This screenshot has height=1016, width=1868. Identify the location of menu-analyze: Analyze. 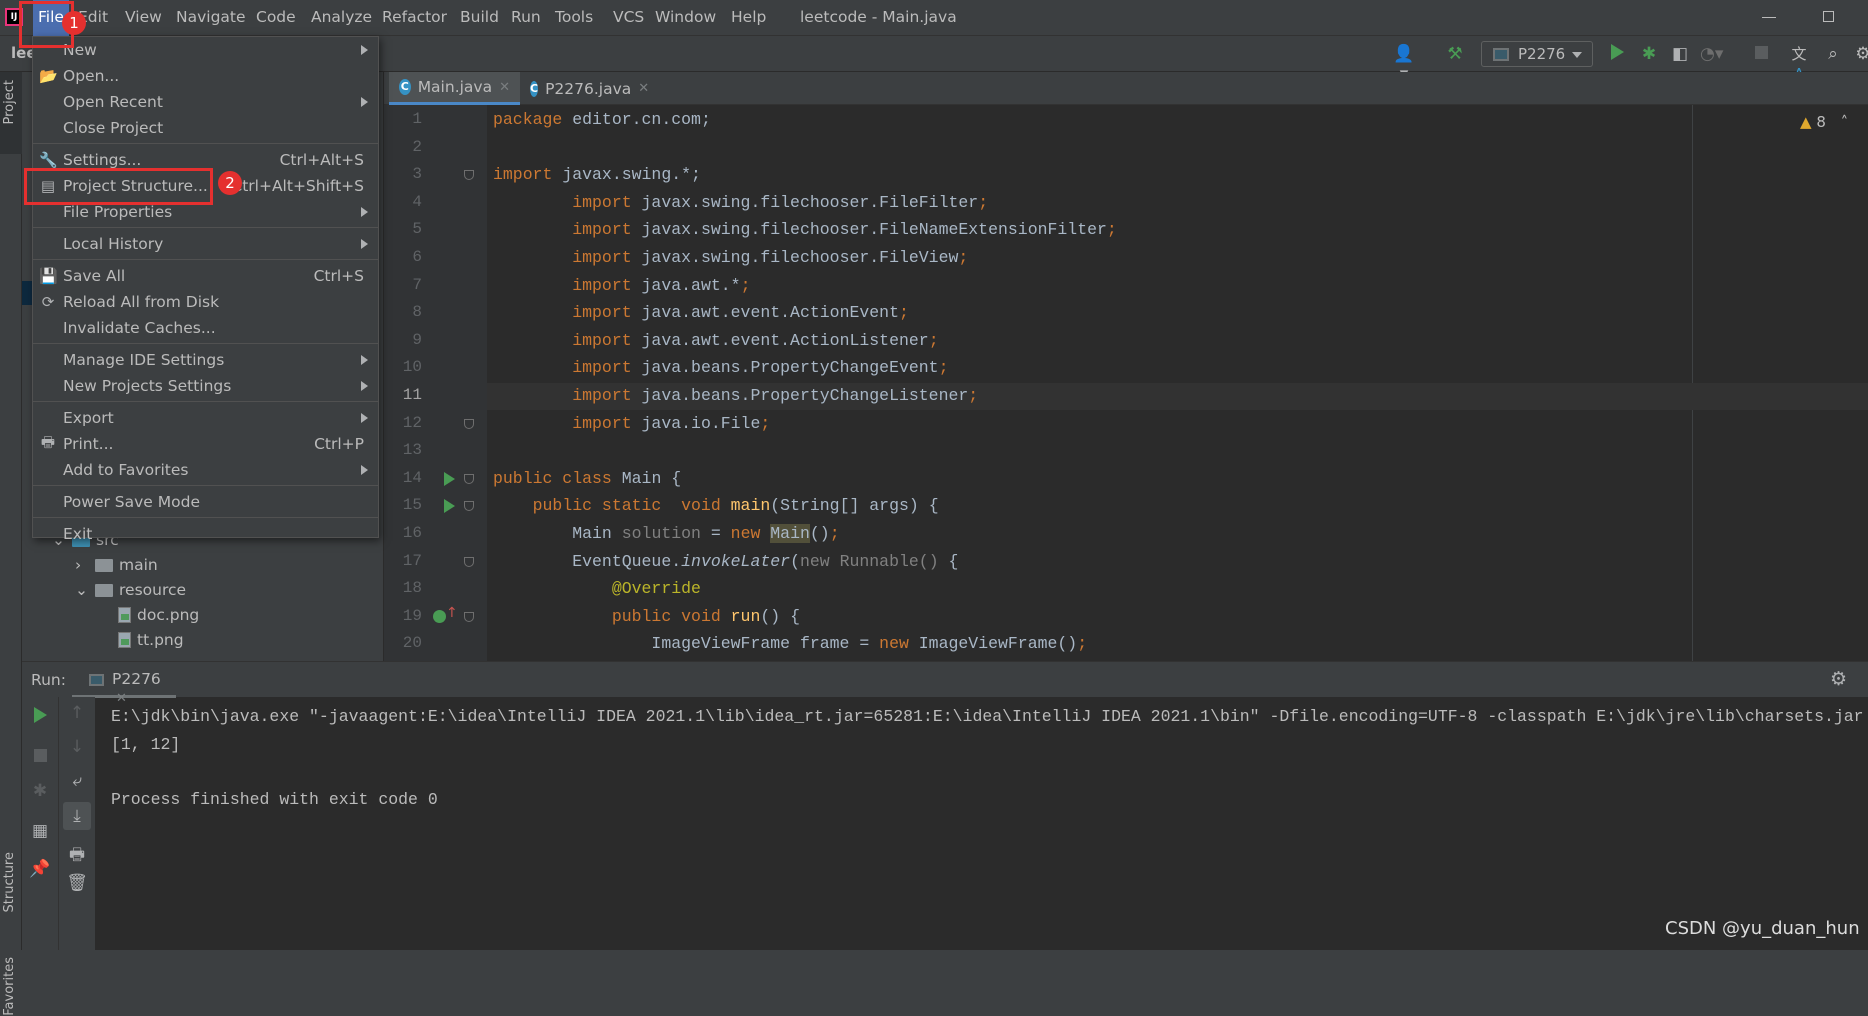
(341, 17).